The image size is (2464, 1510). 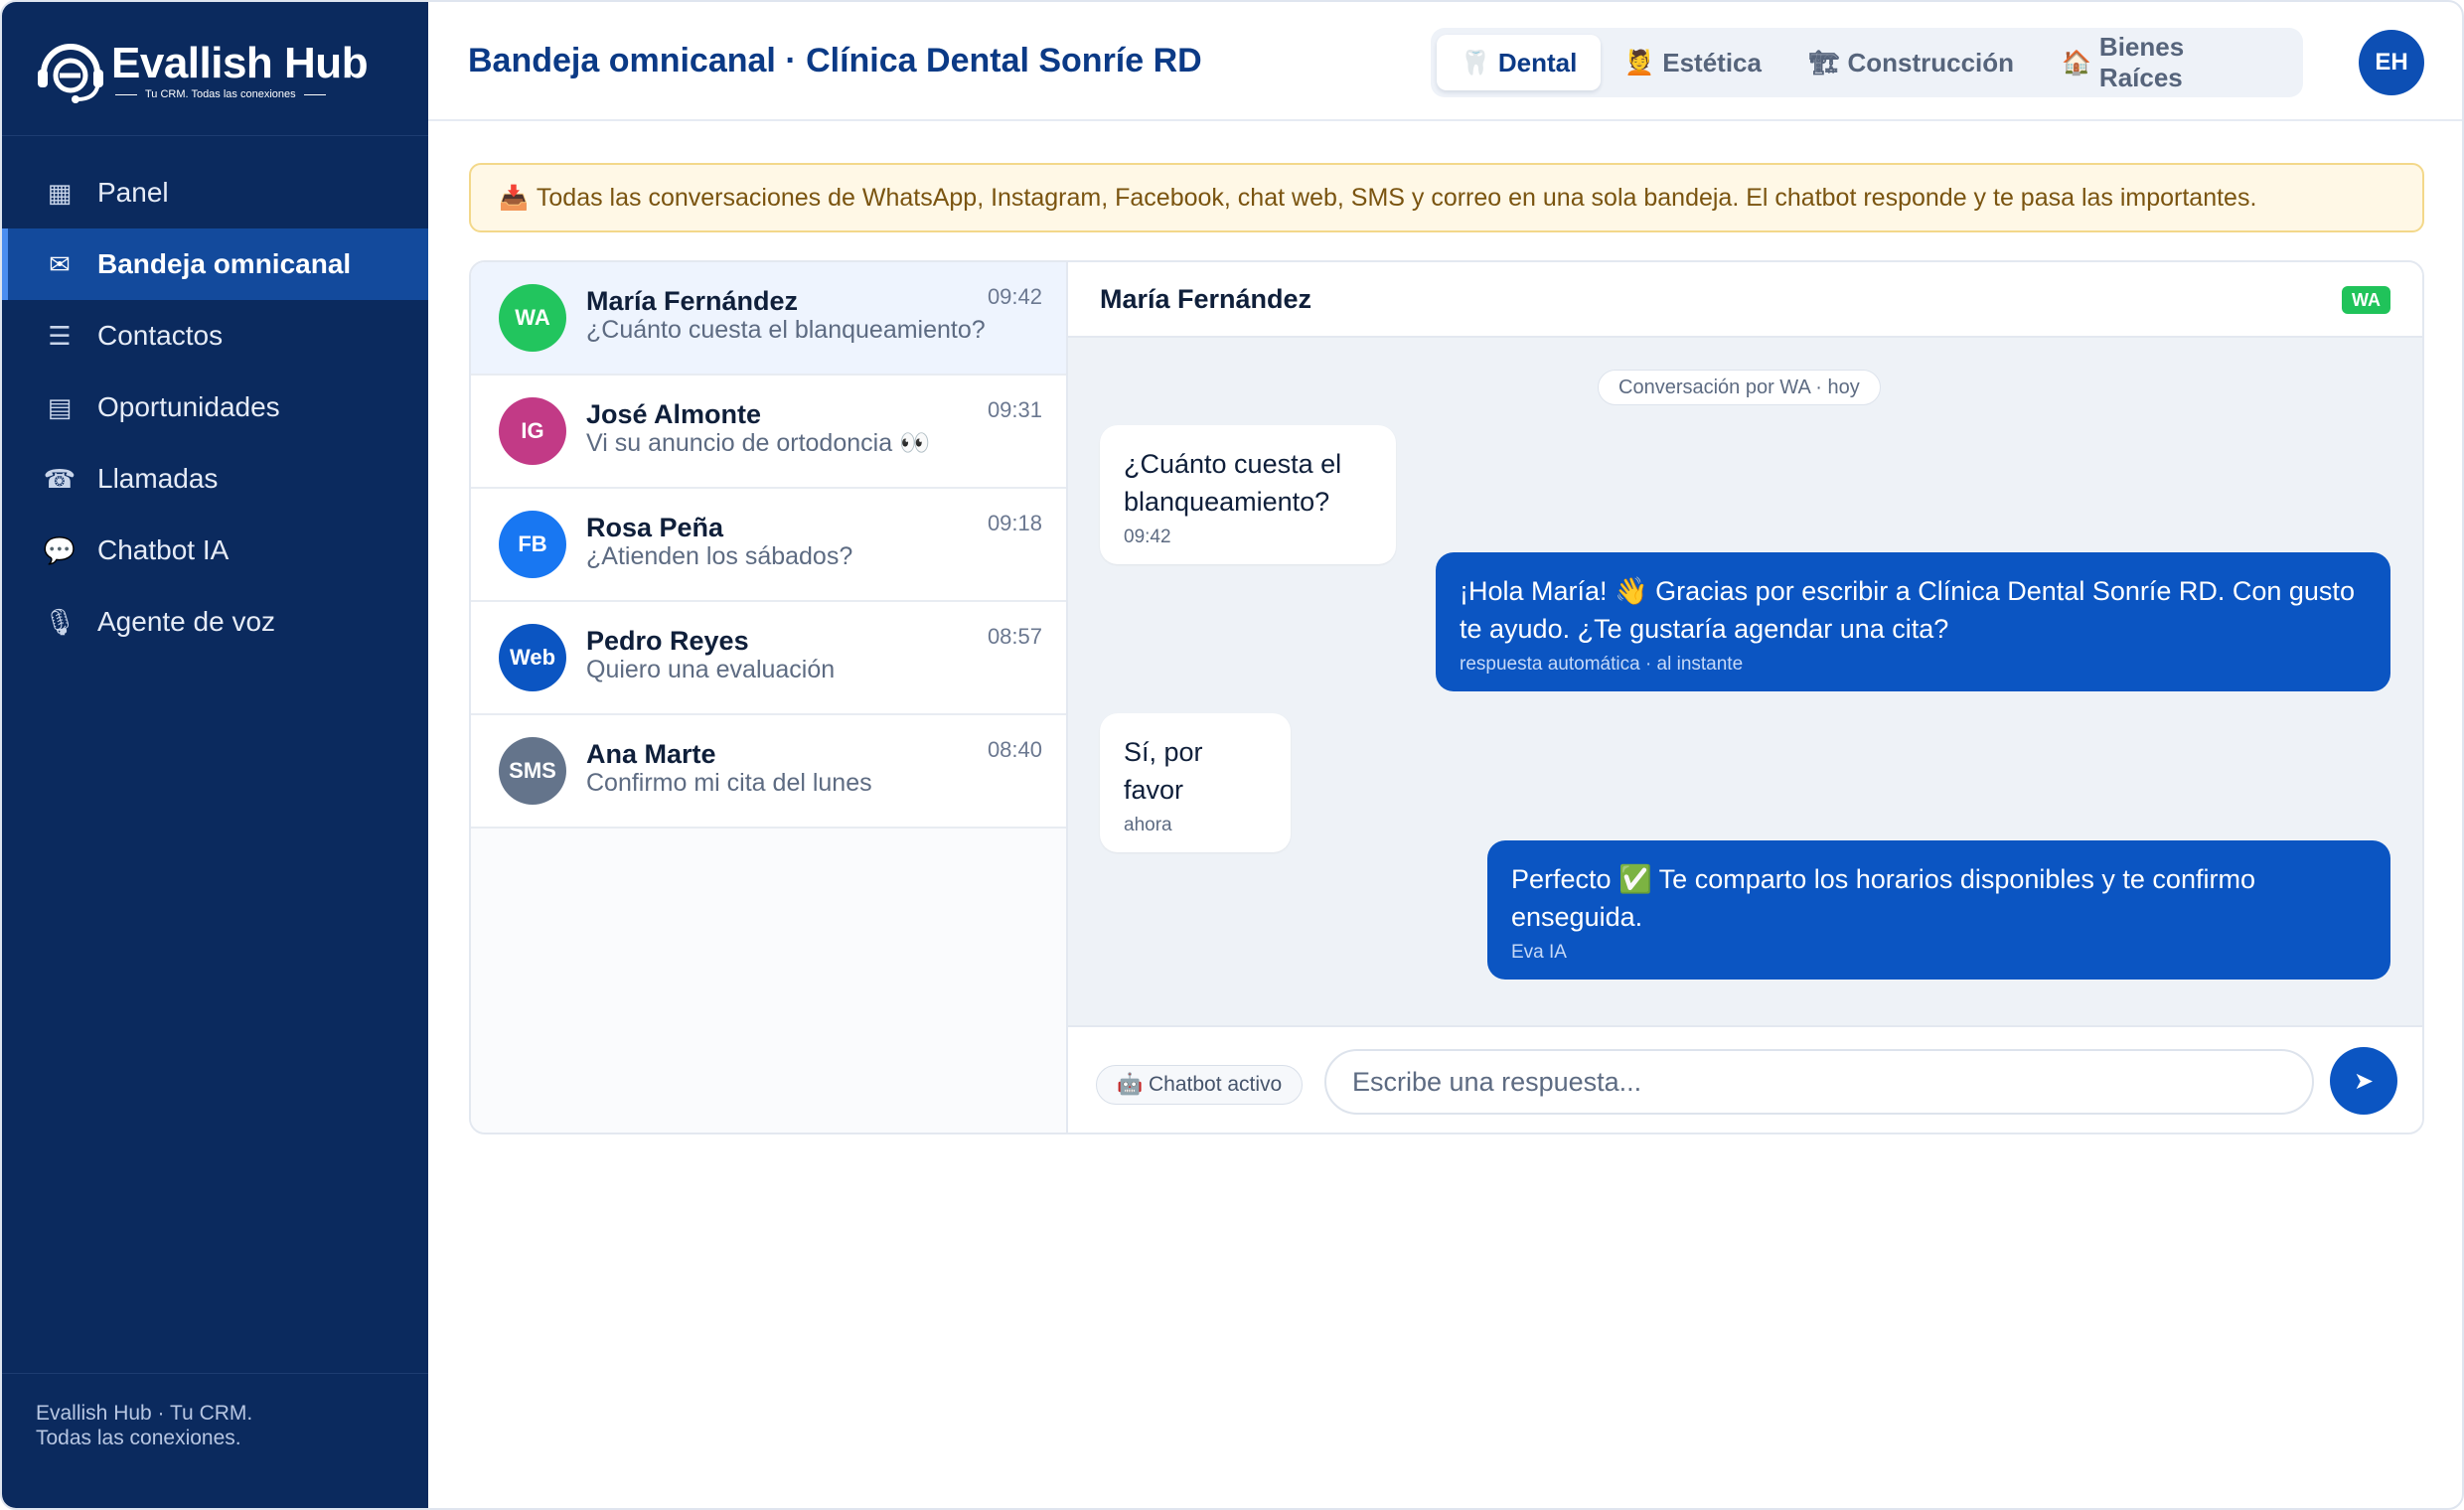 I want to click on brand-tagline: Tu CRM. Todas las conexiones, so click(x=239, y=94).